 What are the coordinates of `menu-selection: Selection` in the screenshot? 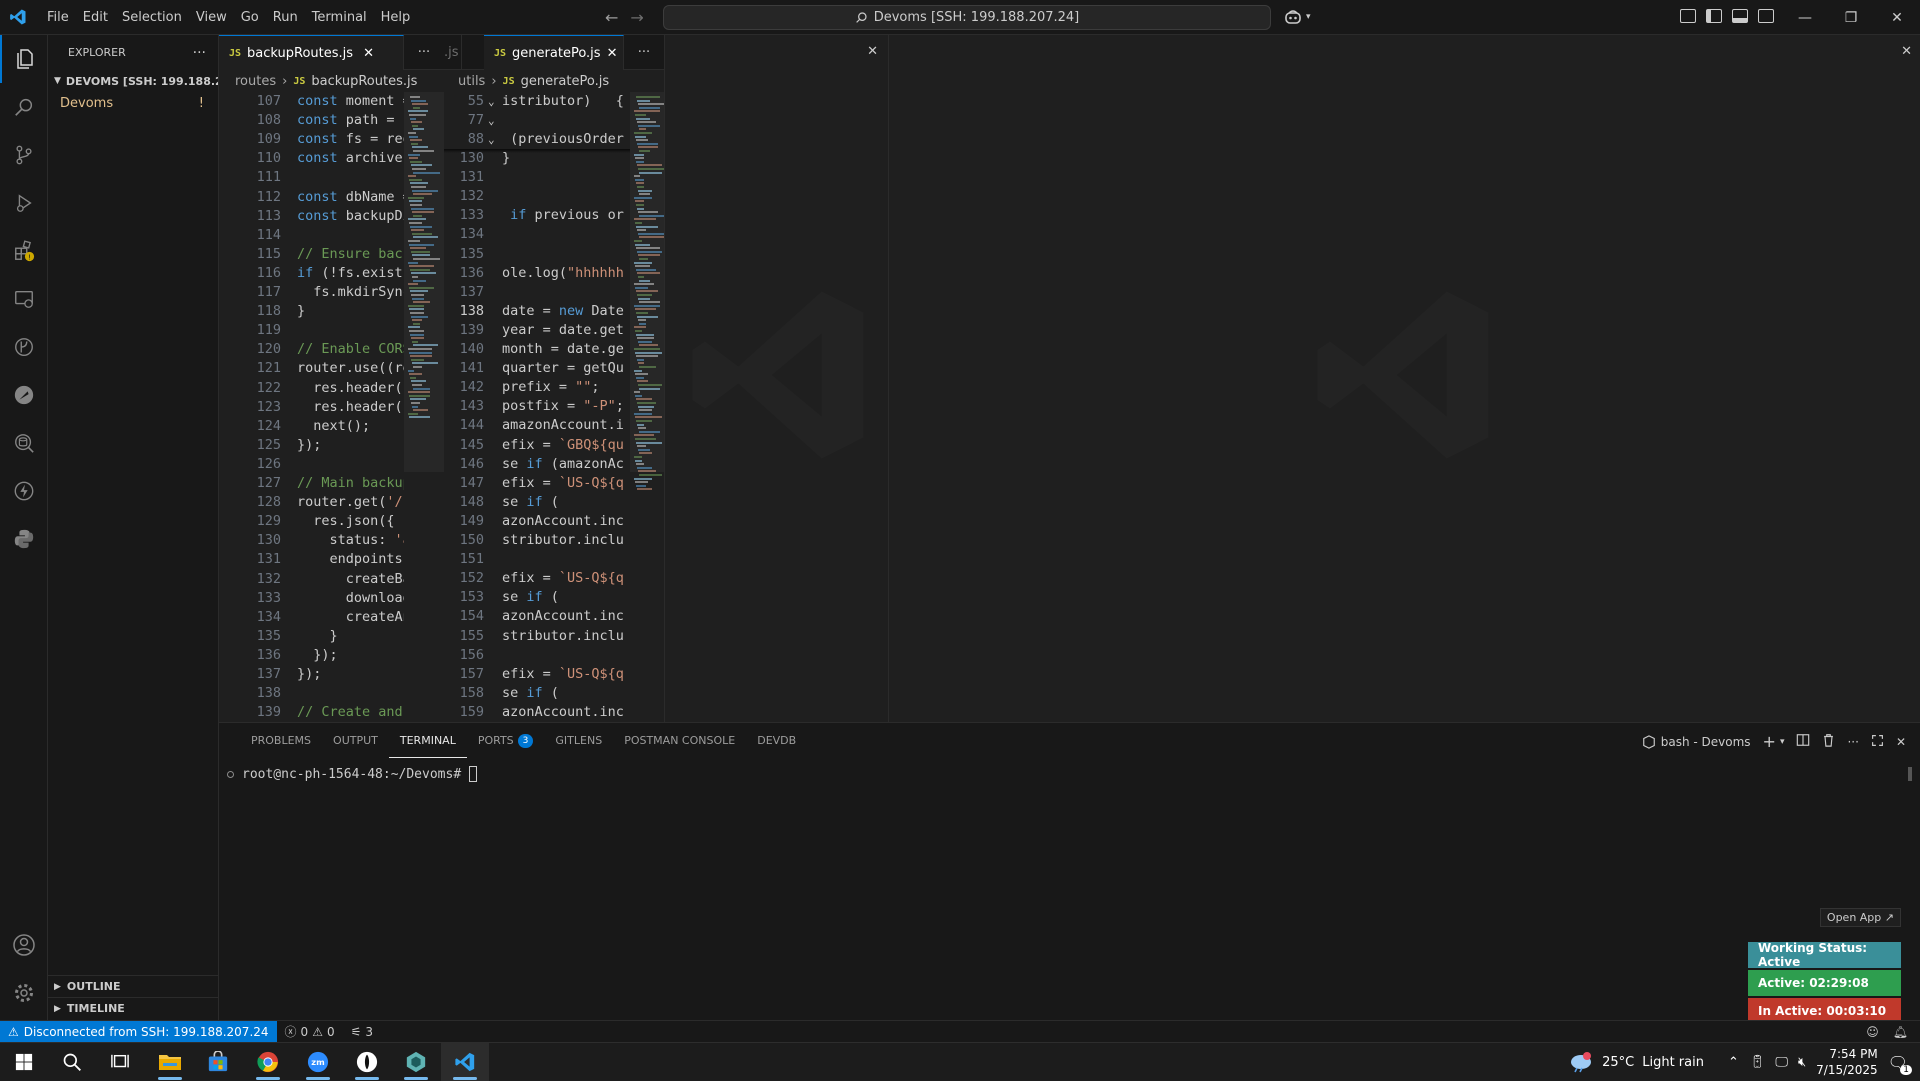 It's located at (152, 17).